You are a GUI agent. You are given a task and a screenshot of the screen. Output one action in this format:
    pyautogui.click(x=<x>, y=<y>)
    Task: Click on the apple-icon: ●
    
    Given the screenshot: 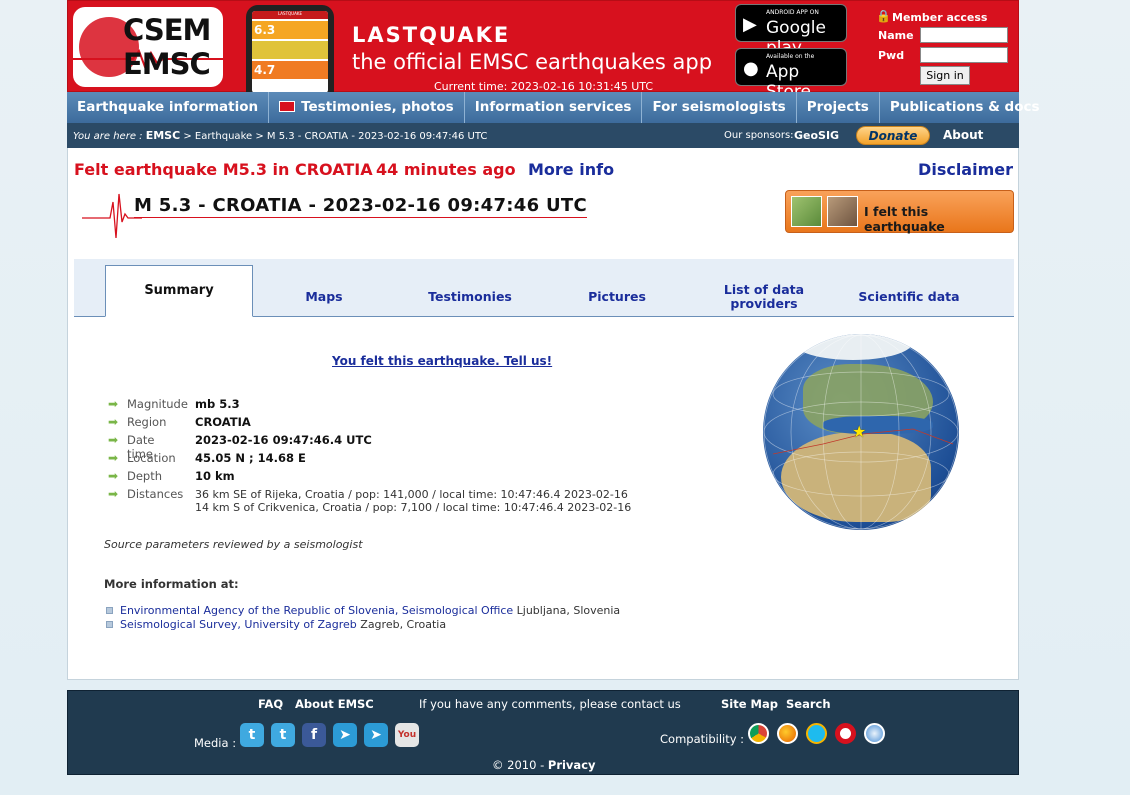 What is the action you would take?
    pyautogui.click(x=751, y=68)
    